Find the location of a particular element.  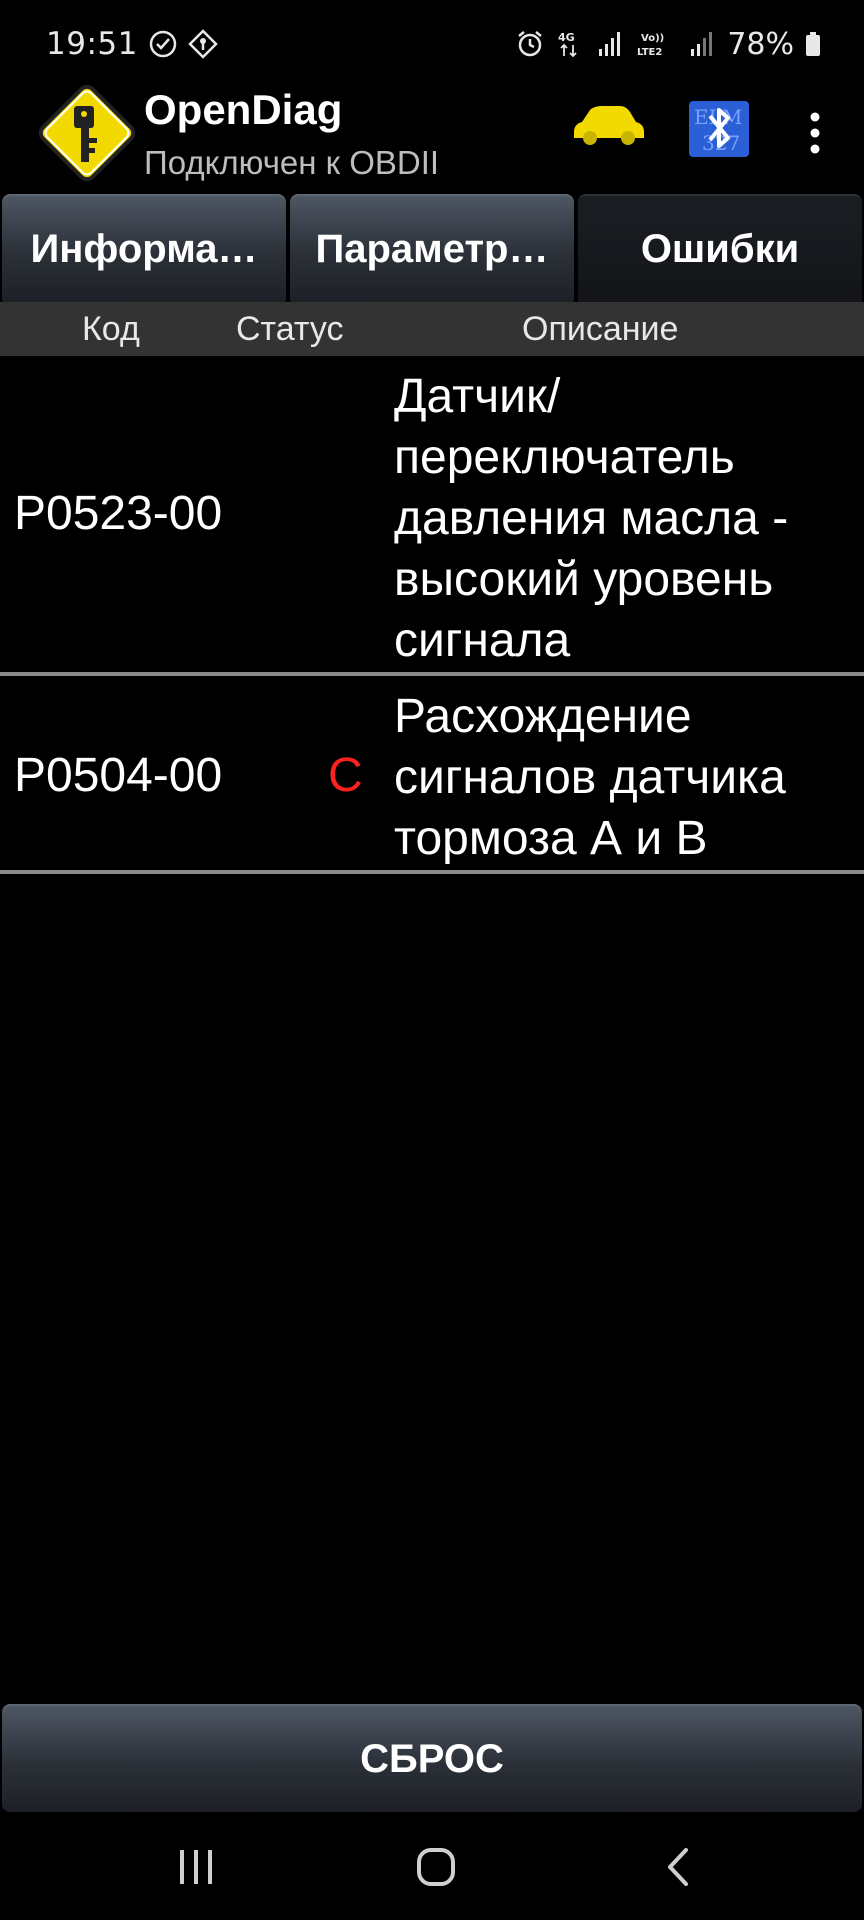

location-diamond-icon is located at coordinates (203, 44).